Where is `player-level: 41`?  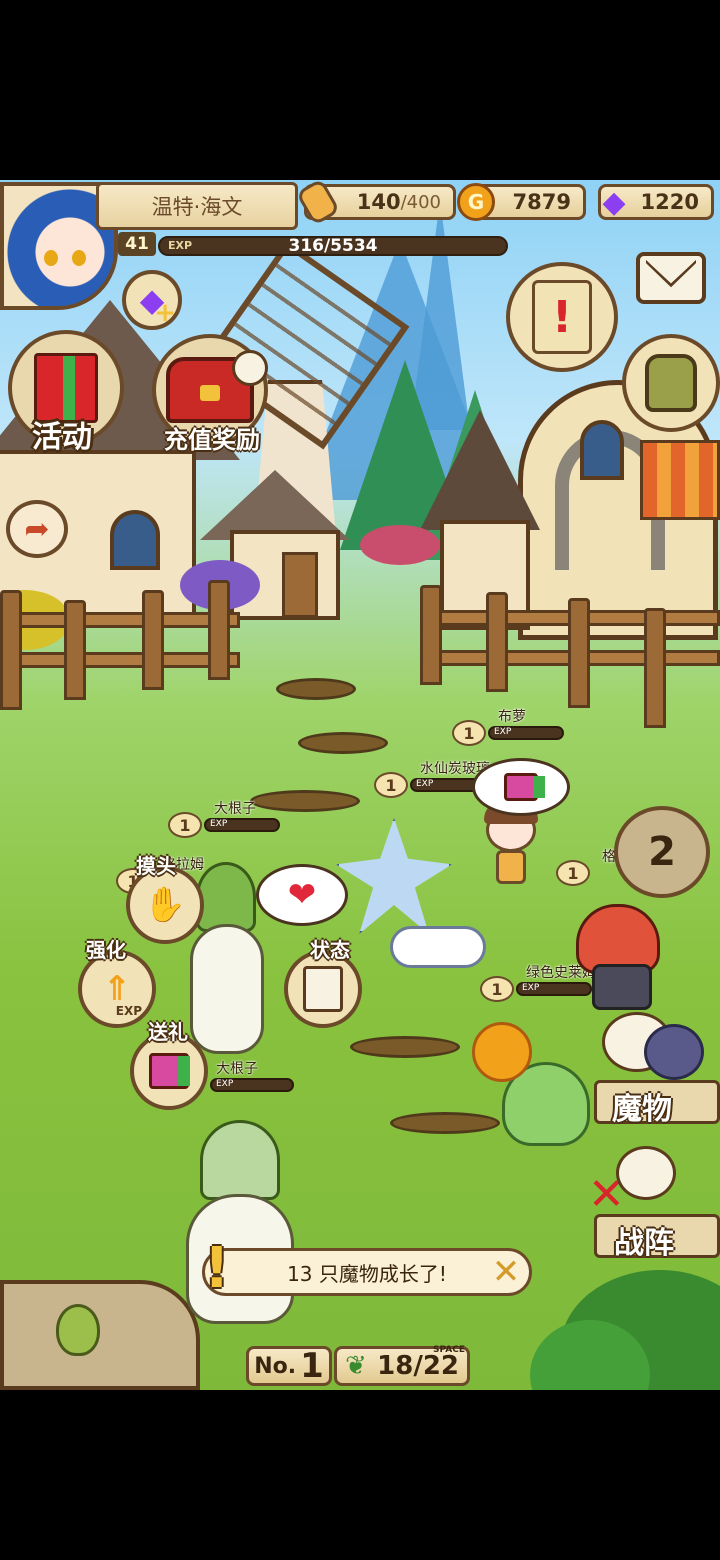 player-level: 41 is located at coordinates (137, 244).